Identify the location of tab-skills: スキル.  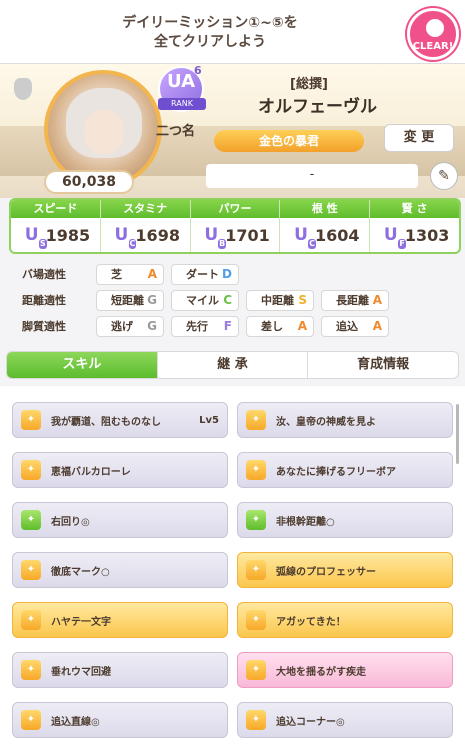
(82, 365).